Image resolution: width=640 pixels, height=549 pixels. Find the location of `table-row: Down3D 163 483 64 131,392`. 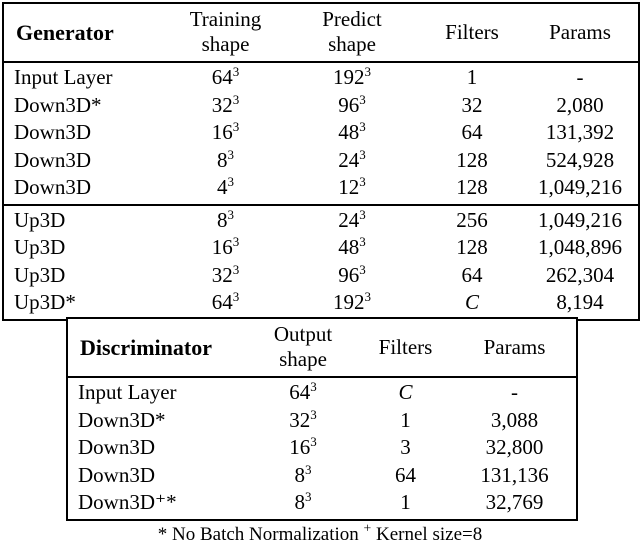

table-row: Down3D 163 483 64 131,392 is located at coordinates (321, 133).